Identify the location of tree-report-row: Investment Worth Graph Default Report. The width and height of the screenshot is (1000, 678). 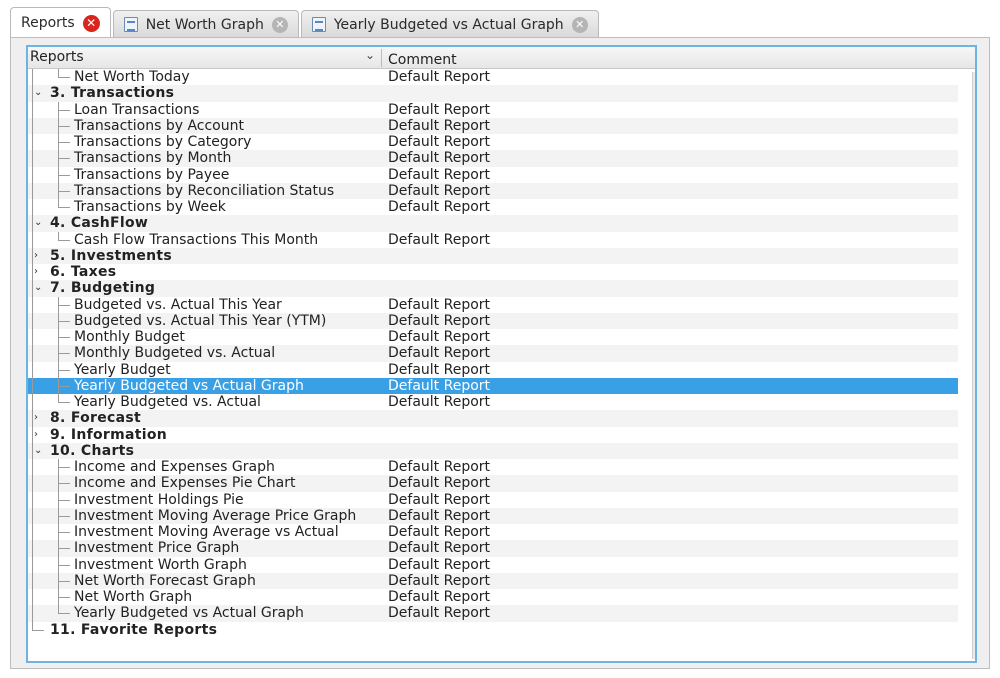
(493, 565).